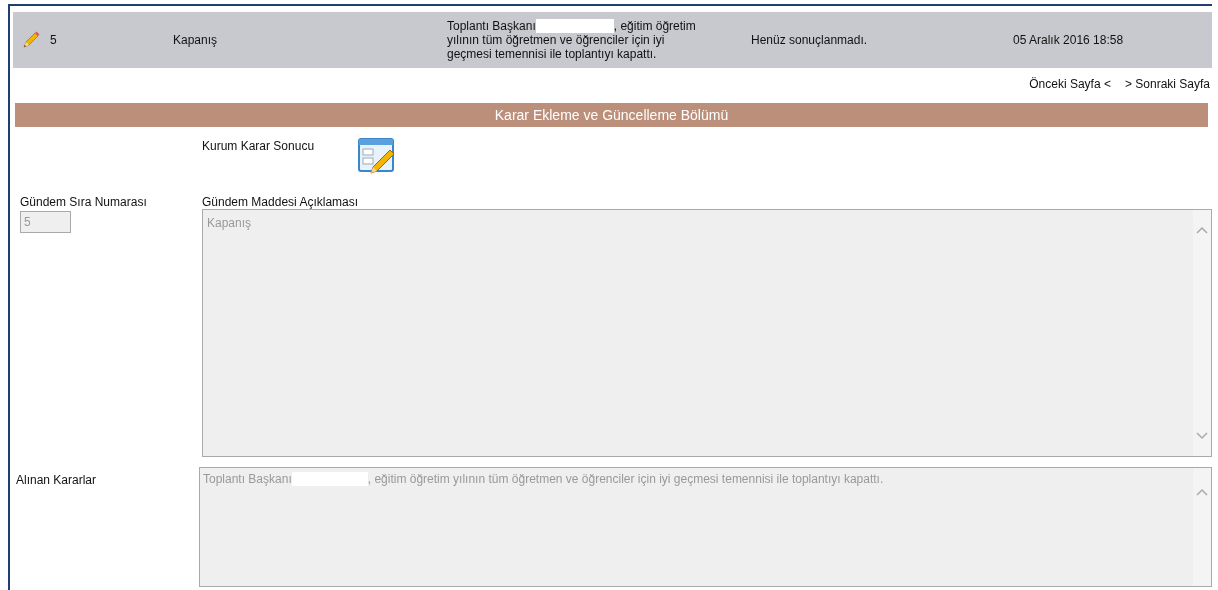 This screenshot has height=590, width=1218. What do you see at coordinates (625, 479) in the screenshot?
I see `decisions-text: , eğitim öğretim yılının tüm öğretmen ve öğrenciler için iyi geçmesi temennisi ile toplantıyı kapattı.` at bounding box center [625, 479].